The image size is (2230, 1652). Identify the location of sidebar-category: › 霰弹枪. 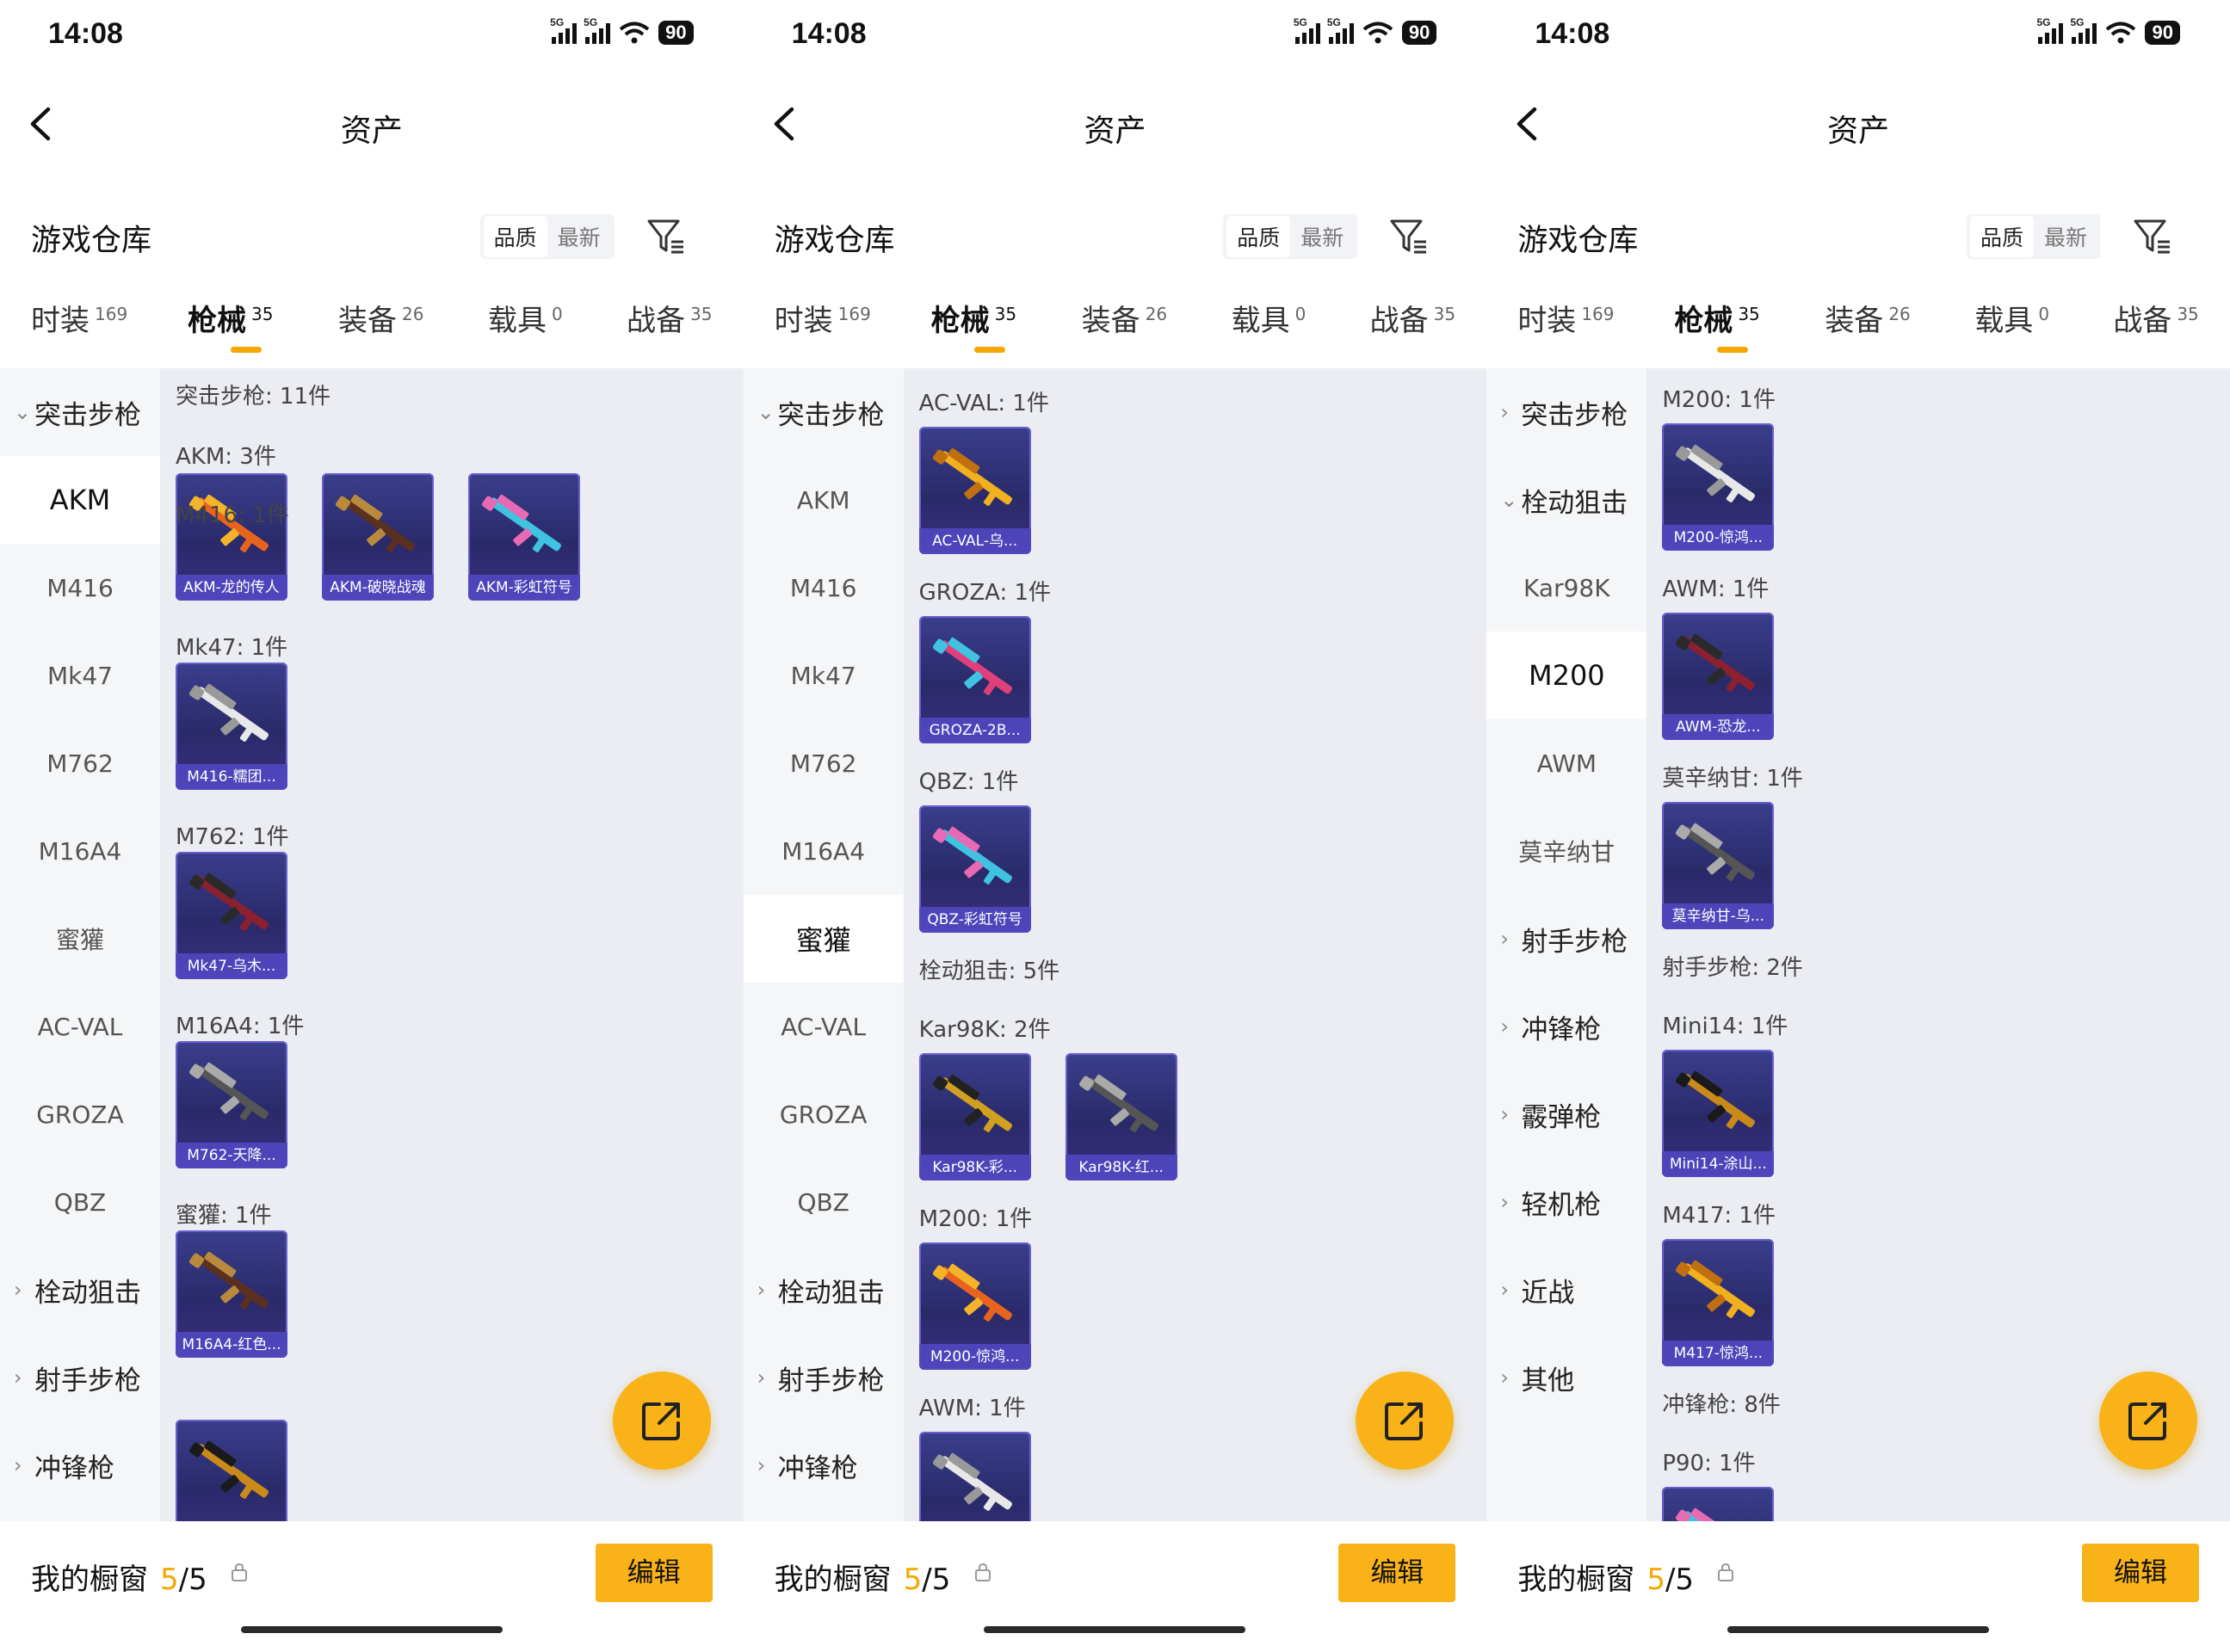
(1566, 1114).